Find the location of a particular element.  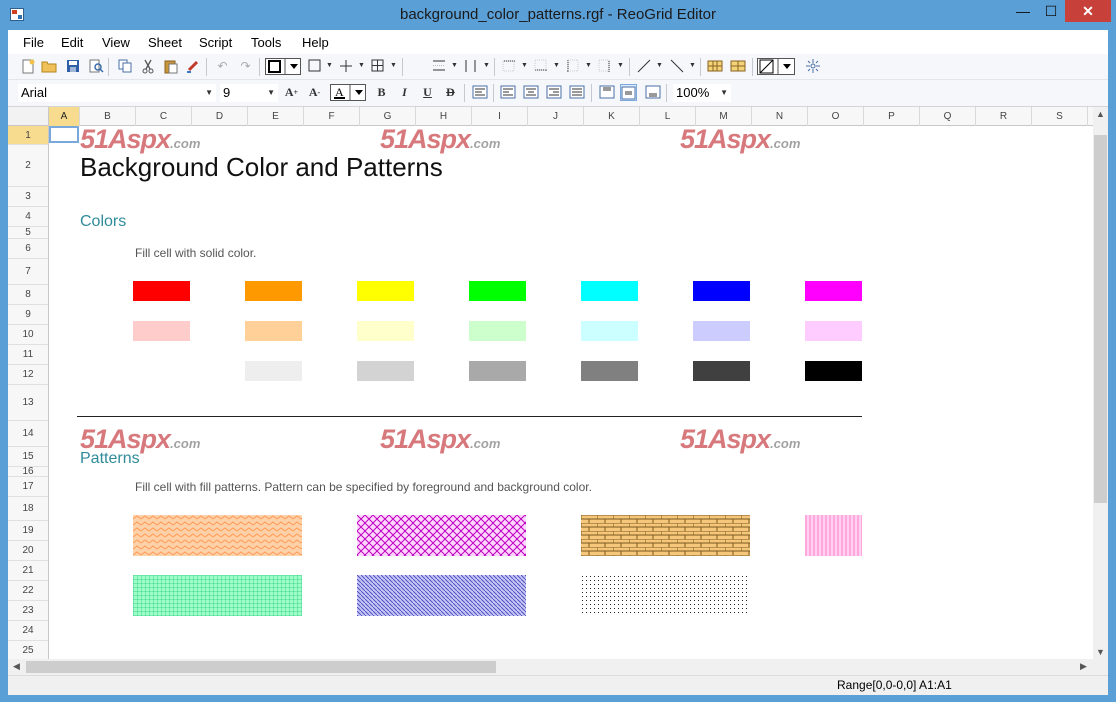

row-header: 14 is located at coordinates (28, 434).